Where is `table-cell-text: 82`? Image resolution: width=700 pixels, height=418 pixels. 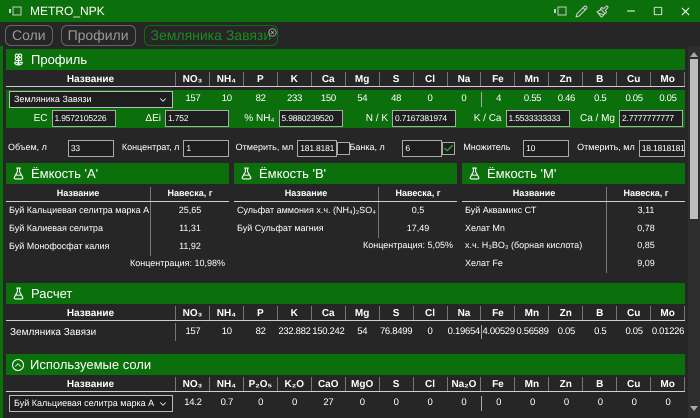 table-cell-text: 82 is located at coordinates (260, 331).